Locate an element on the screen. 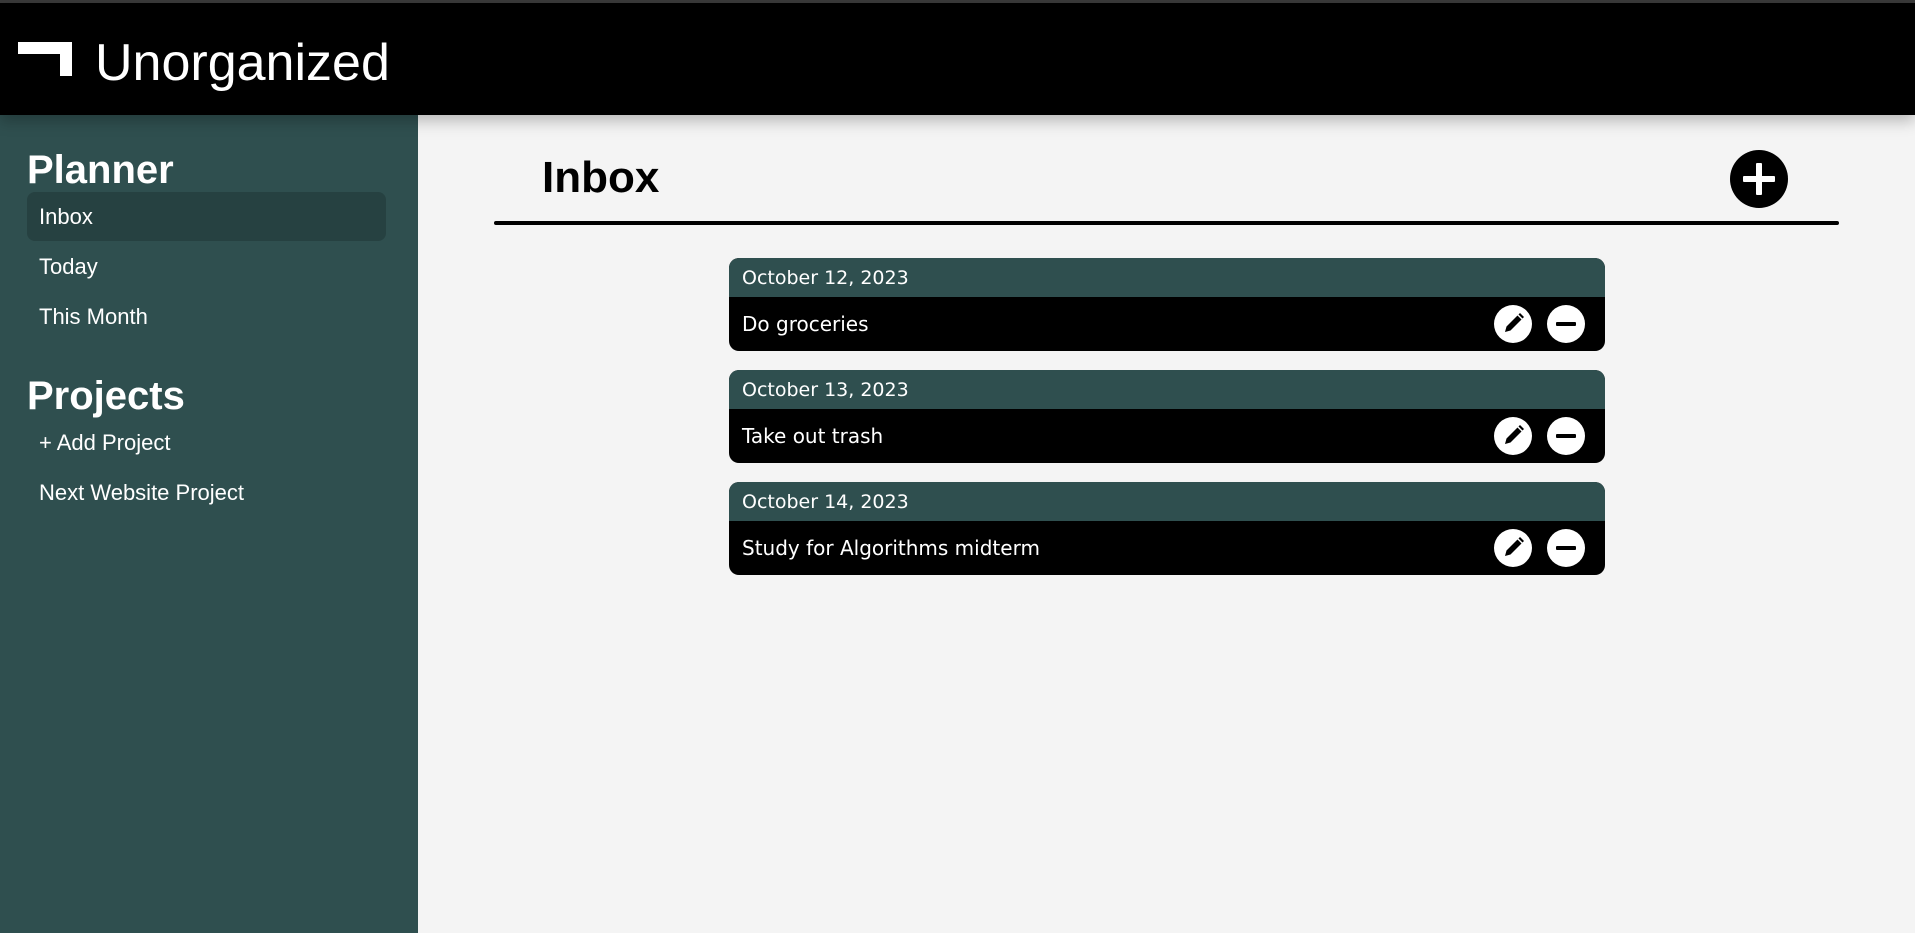 This screenshot has width=1915, height=933. add-task-button is located at coordinates (1759, 179).